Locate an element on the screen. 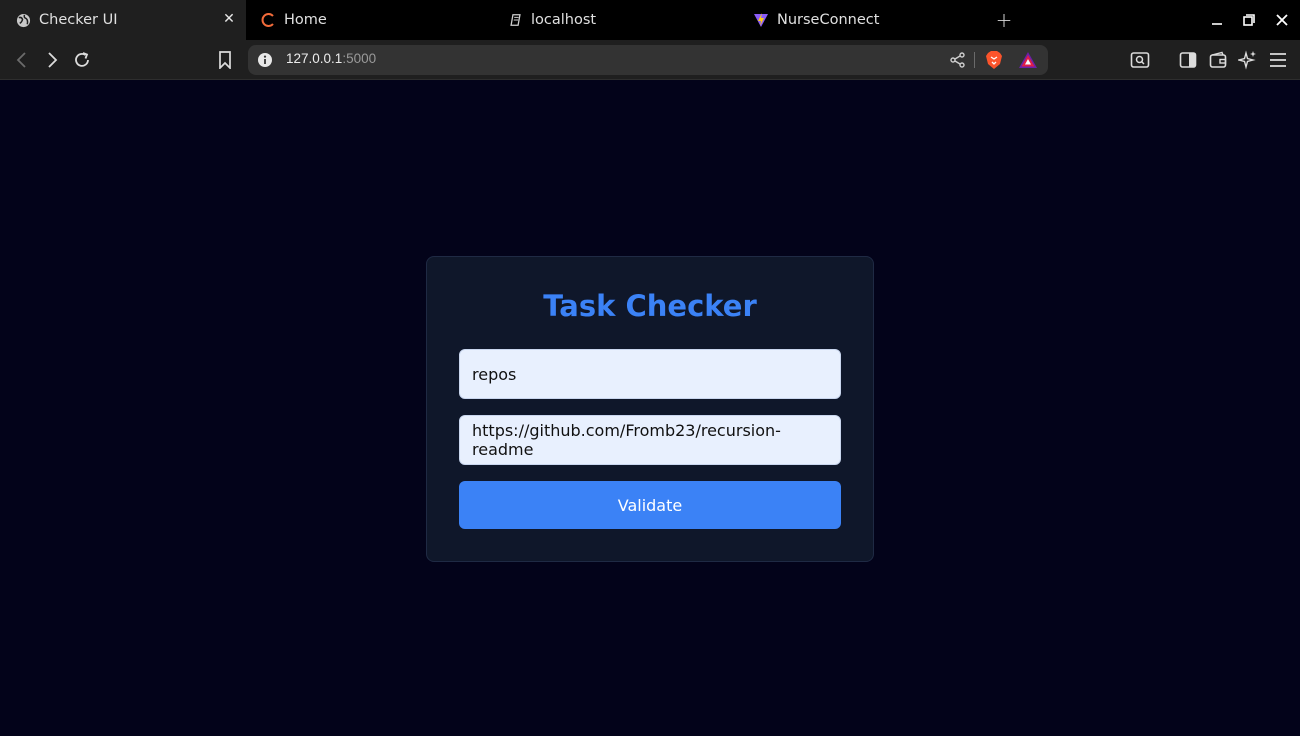 Image resolution: width=1300 pixels, height=736 pixels. minimize-icon is located at coordinates (1217, 20).